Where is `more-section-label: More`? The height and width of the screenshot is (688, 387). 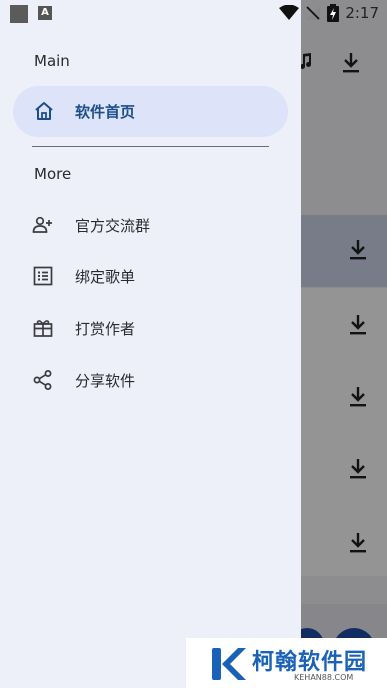
more-section-label: More is located at coordinates (53, 174).